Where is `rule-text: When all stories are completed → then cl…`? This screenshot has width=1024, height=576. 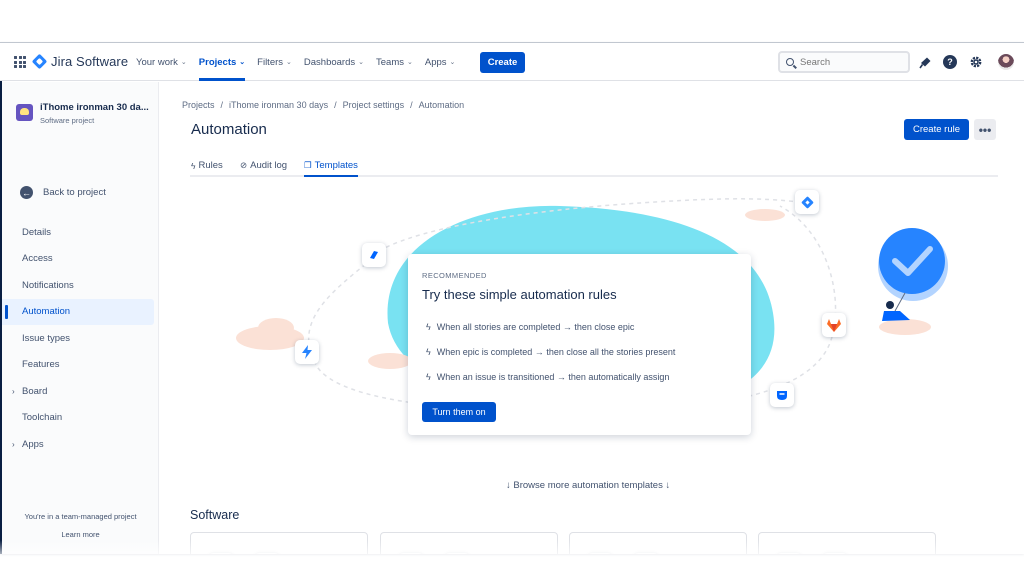 rule-text: When all stories are completed → then cl… is located at coordinates (535, 327).